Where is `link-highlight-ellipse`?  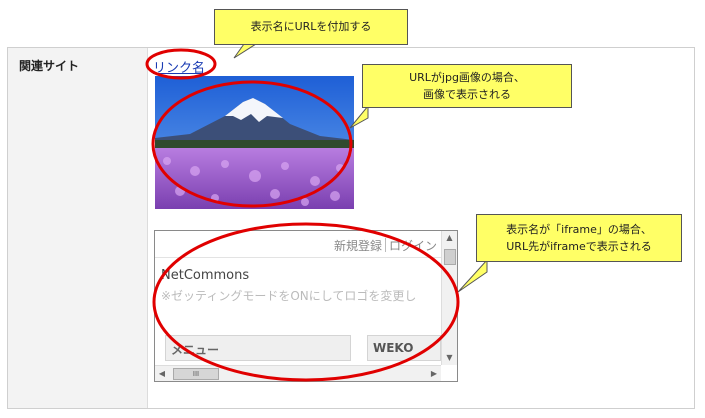
link-highlight-ellipse is located at coordinates (181, 64).